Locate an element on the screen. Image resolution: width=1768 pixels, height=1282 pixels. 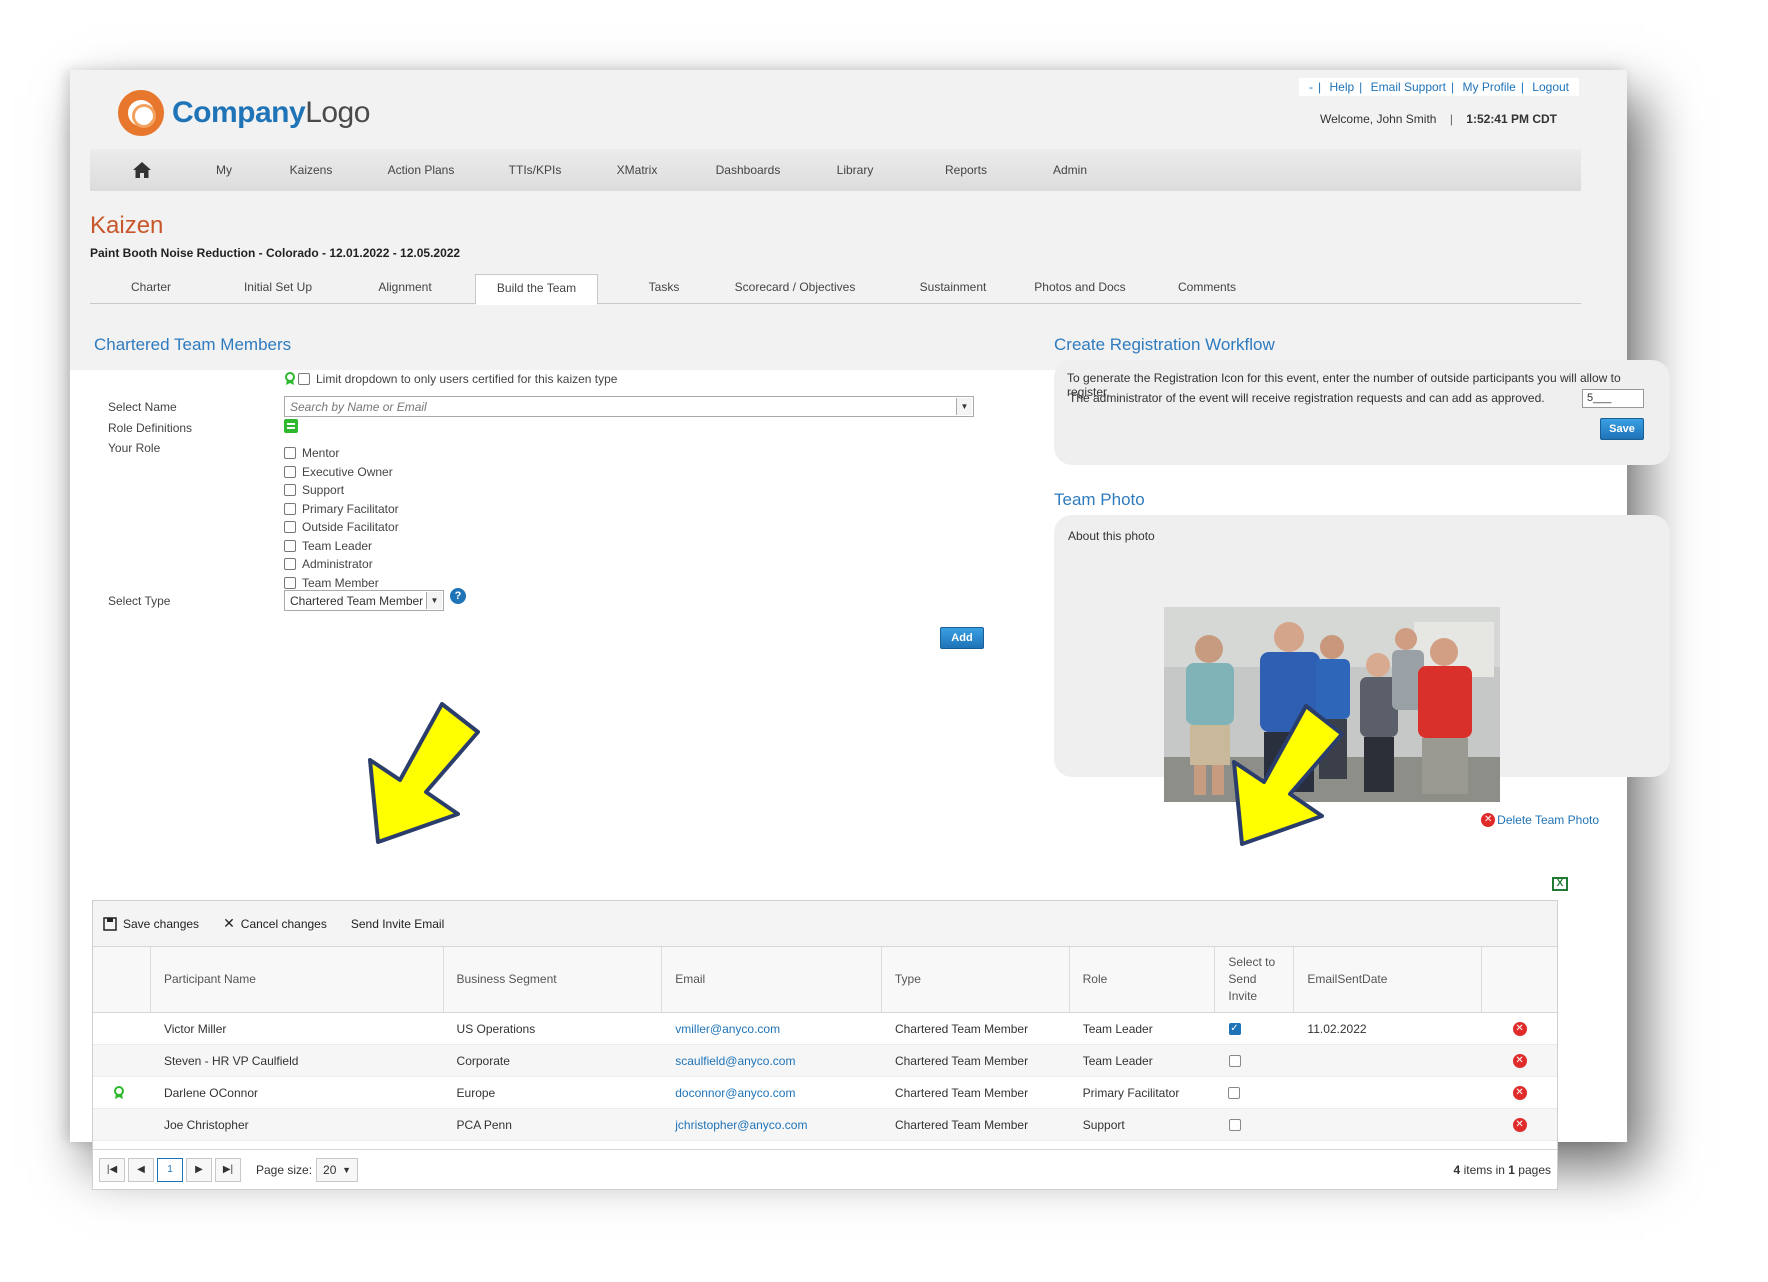
help-link: Help is located at coordinates (1341, 87).